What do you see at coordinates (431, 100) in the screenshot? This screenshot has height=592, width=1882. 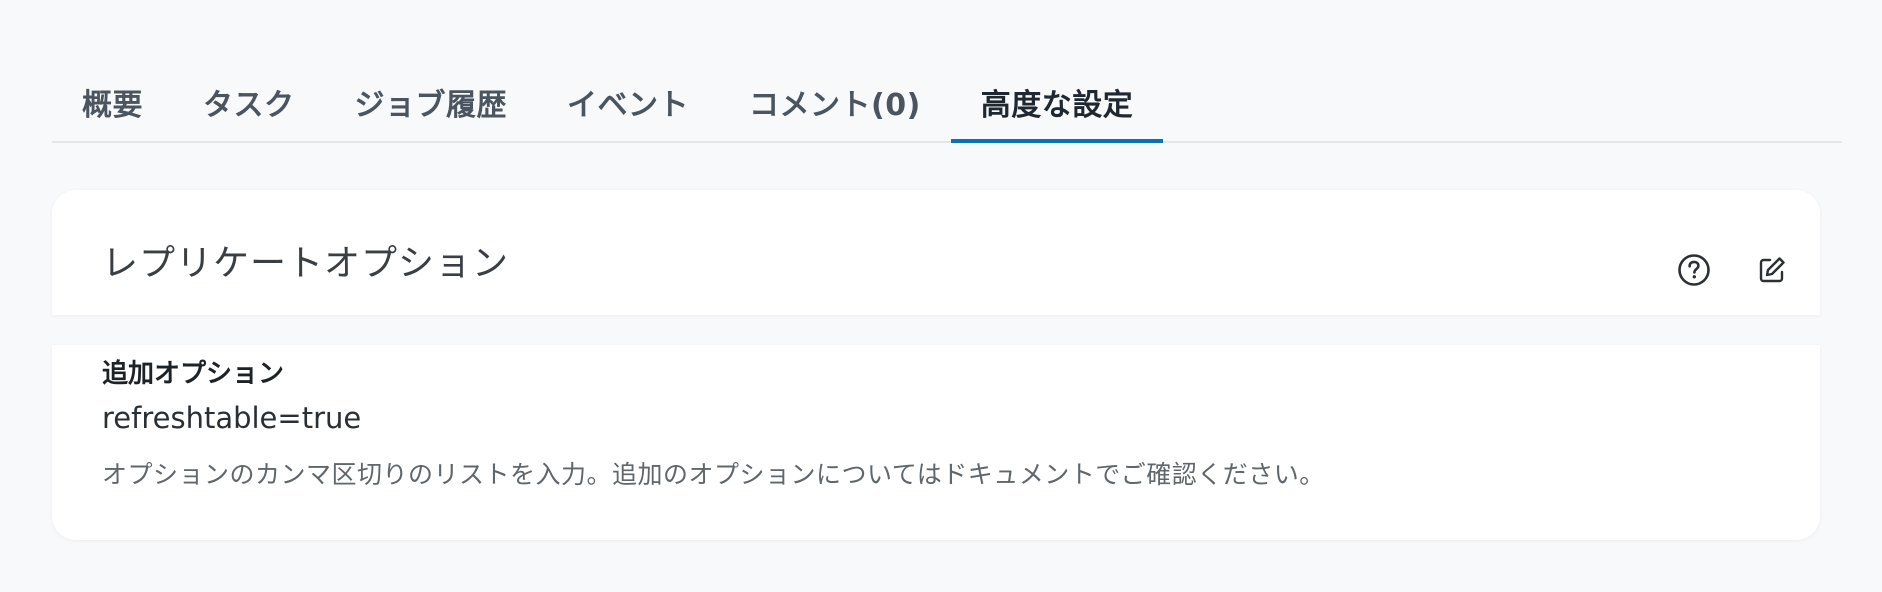 I see `tab-job-history: ジョブ履歴` at bounding box center [431, 100].